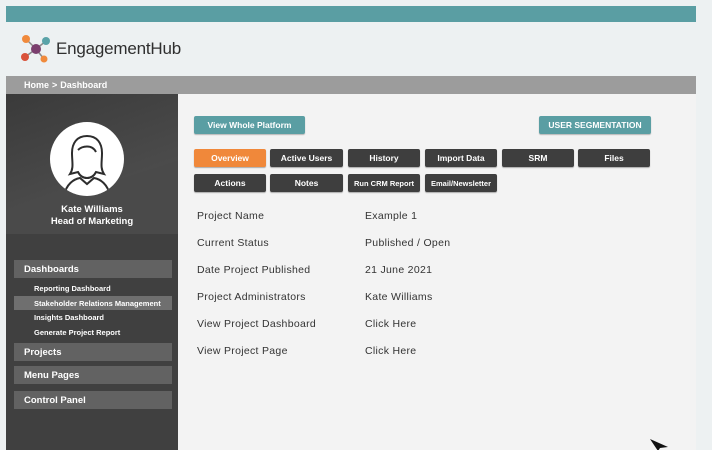  Describe the element at coordinates (391, 216) in the screenshot. I see `project-name-value: Example 1` at that location.